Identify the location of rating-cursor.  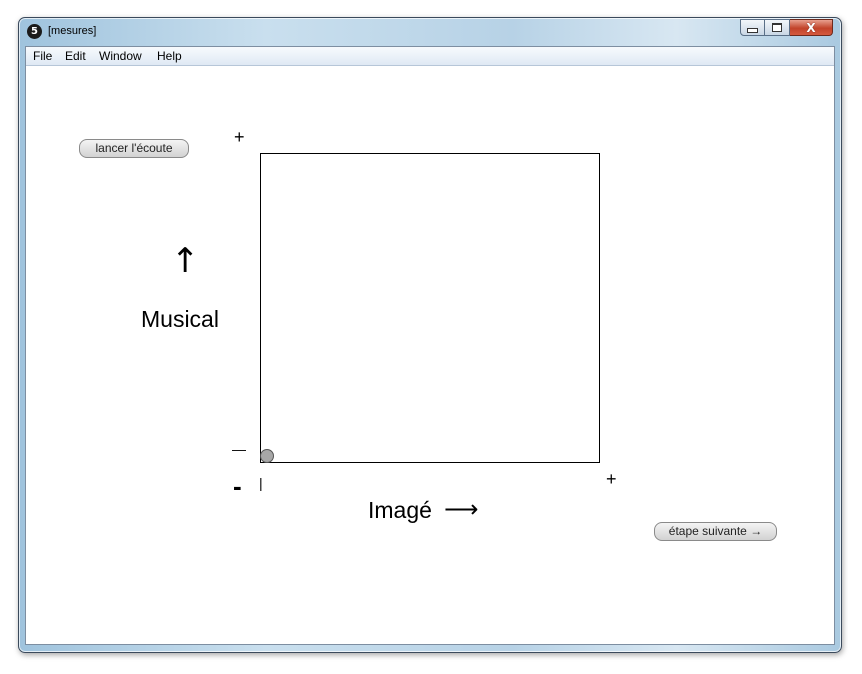
(267, 456).